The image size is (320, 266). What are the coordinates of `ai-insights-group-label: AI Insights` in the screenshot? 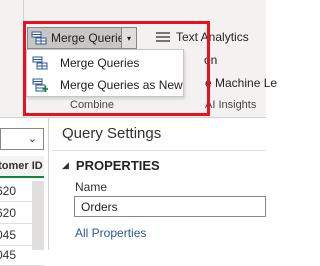 It's located at (231, 105).